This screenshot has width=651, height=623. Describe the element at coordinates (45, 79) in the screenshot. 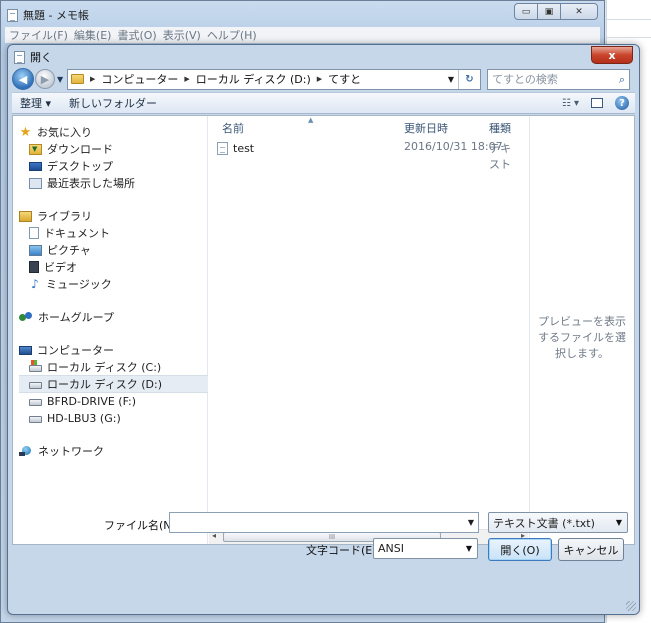

I see `forward-arrow-icon: ▶` at that location.